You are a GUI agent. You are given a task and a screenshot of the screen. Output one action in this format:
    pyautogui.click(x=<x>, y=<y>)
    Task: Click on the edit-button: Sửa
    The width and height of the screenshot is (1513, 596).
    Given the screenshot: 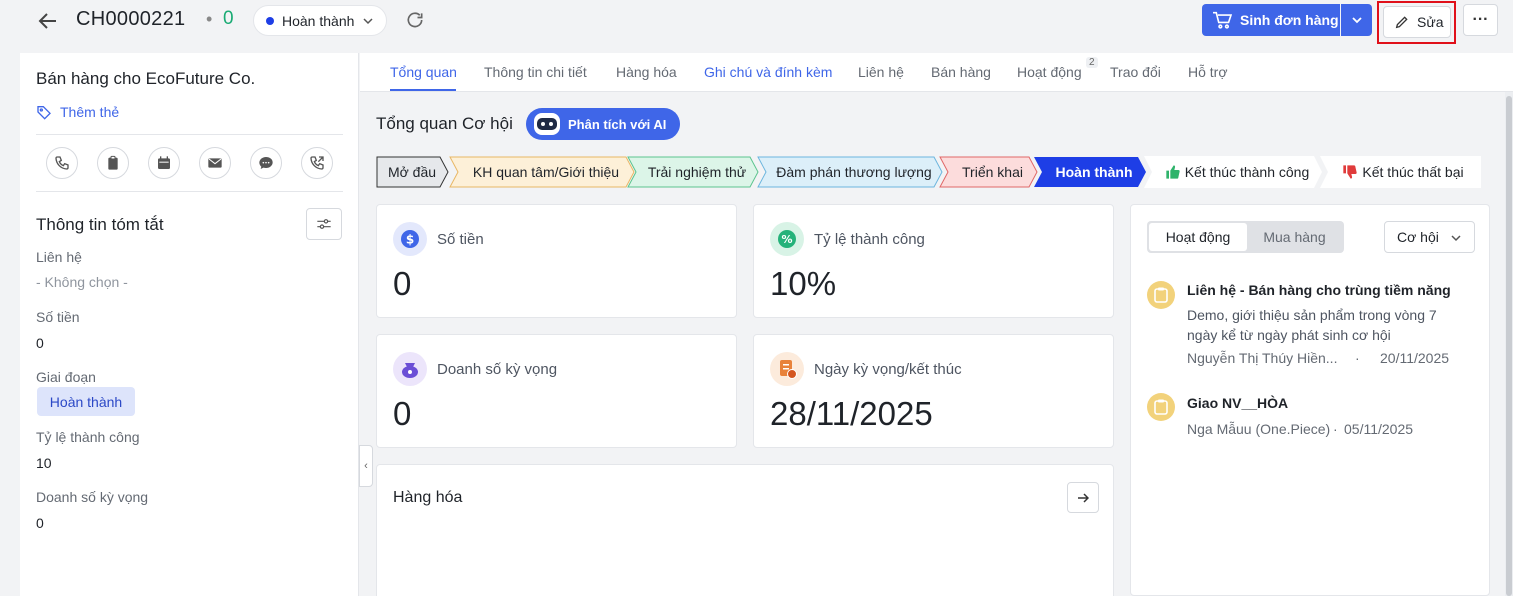 What is the action you would take?
    pyautogui.click(x=1417, y=22)
    